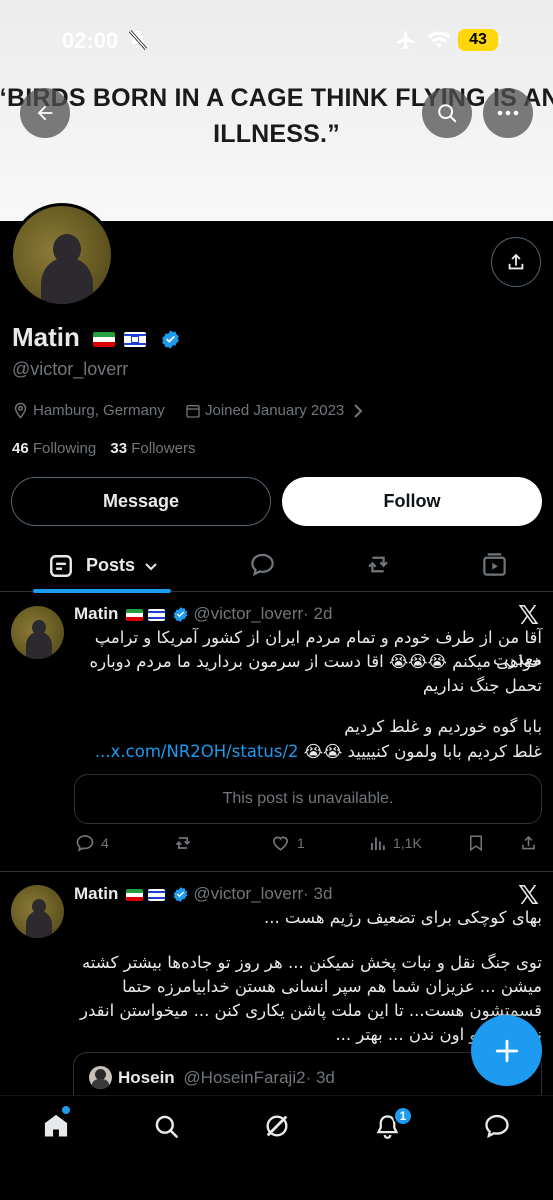 This screenshot has width=553, height=1200. I want to click on quoted-author-avatar, so click(100, 1077).